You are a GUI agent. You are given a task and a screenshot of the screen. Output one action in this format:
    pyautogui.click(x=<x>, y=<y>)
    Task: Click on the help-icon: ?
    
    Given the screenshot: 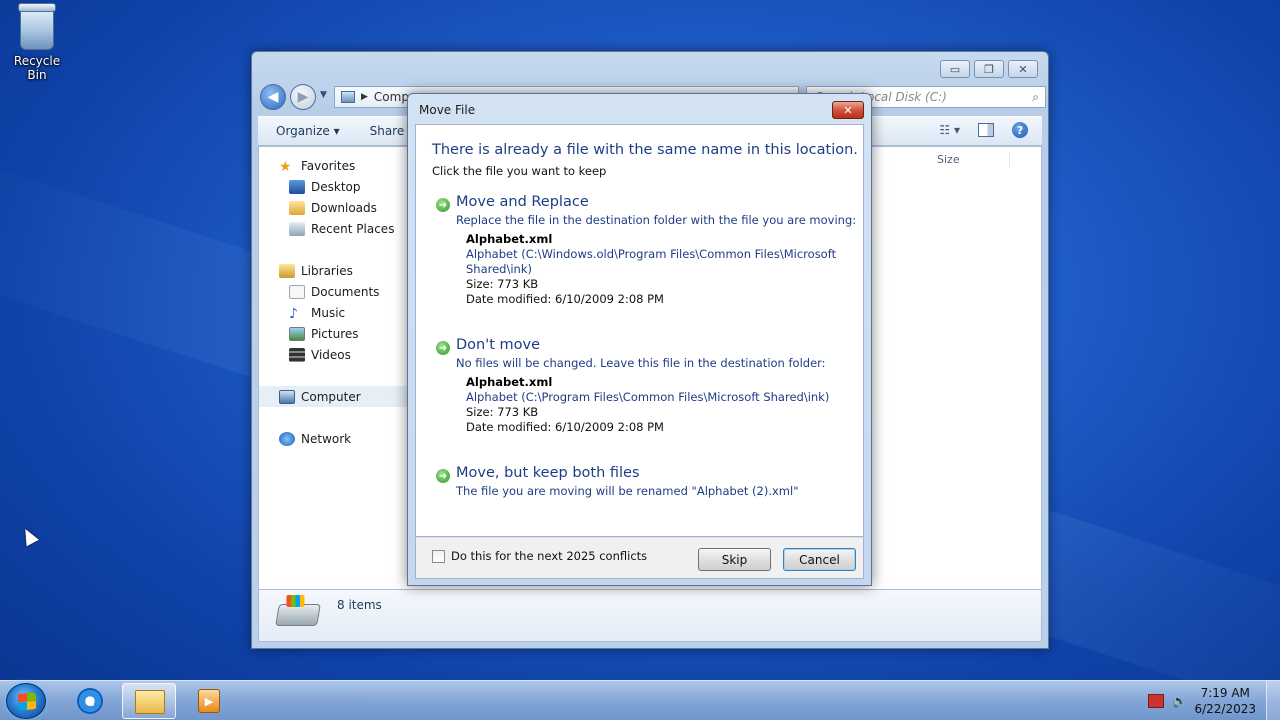 What is the action you would take?
    pyautogui.click(x=1020, y=130)
    